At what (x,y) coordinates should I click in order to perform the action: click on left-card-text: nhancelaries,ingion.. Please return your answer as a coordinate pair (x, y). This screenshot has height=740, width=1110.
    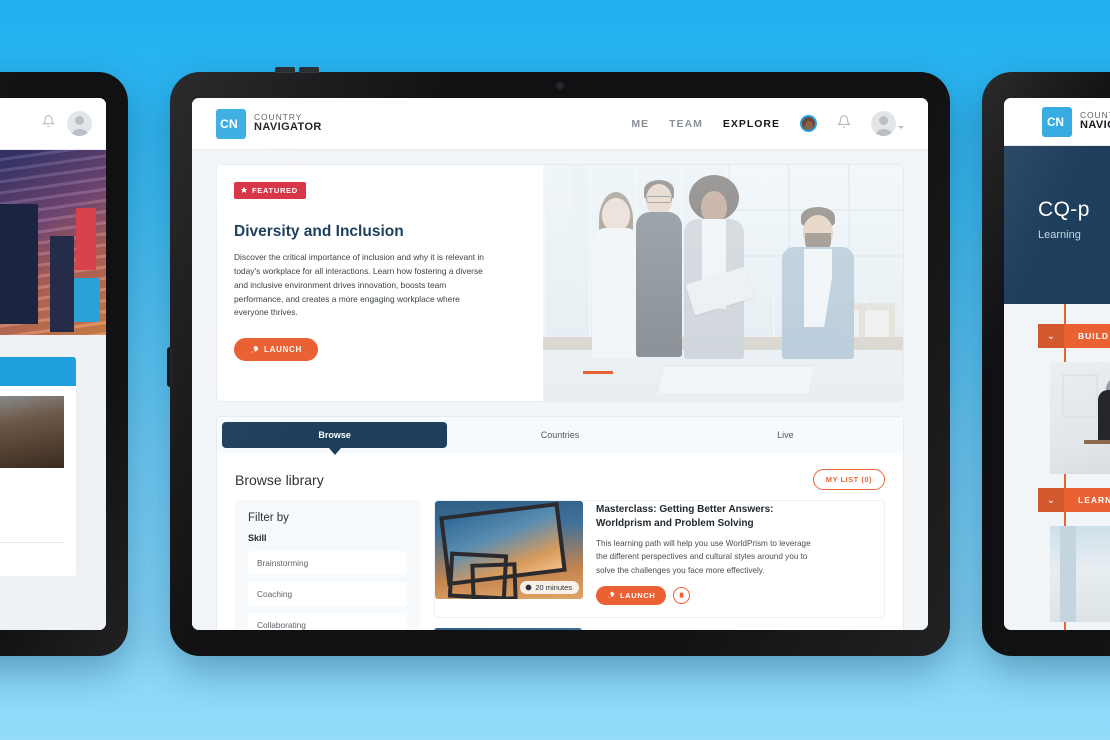
    Looking at the image, I should click on (38, 505).